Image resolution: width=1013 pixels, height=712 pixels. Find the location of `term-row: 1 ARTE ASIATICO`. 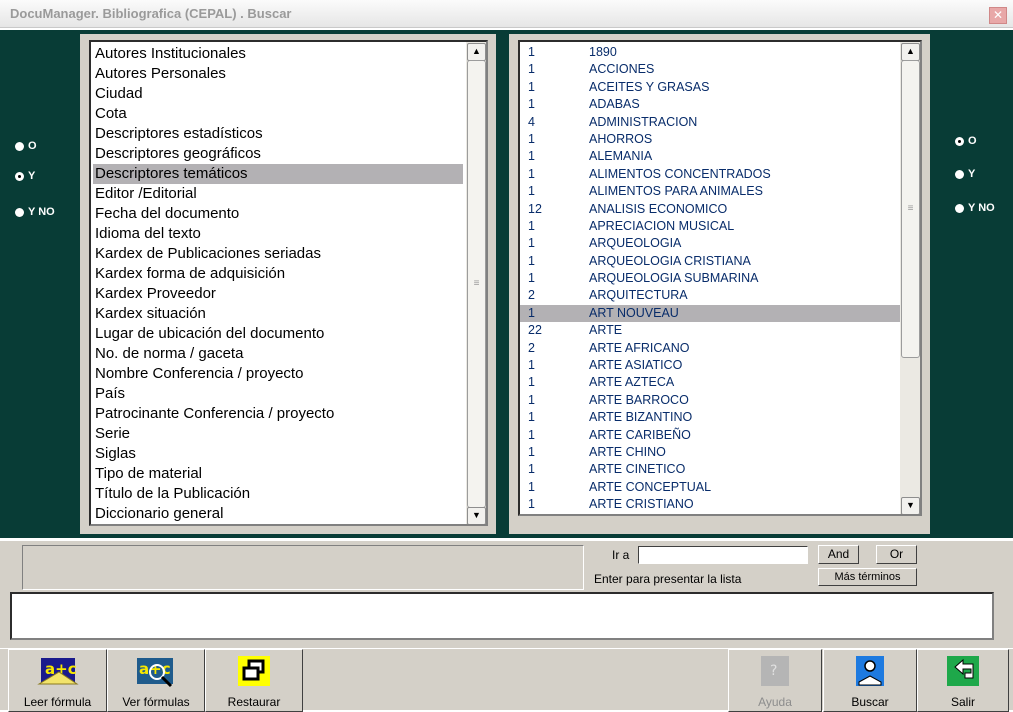

term-row: 1 ARTE ASIATICO is located at coordinates (710, 365).